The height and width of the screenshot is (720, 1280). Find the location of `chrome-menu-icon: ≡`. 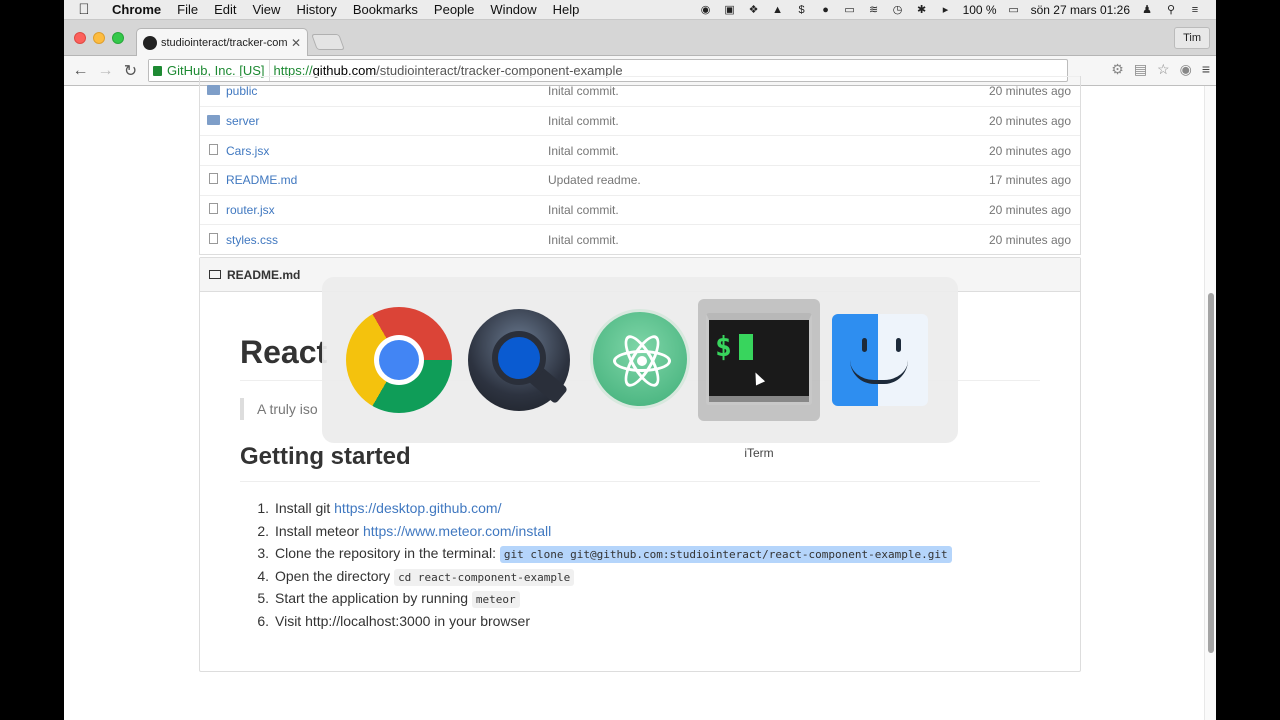

chrome-menu-icon: ≡ is located at coordinates (1206, 69).